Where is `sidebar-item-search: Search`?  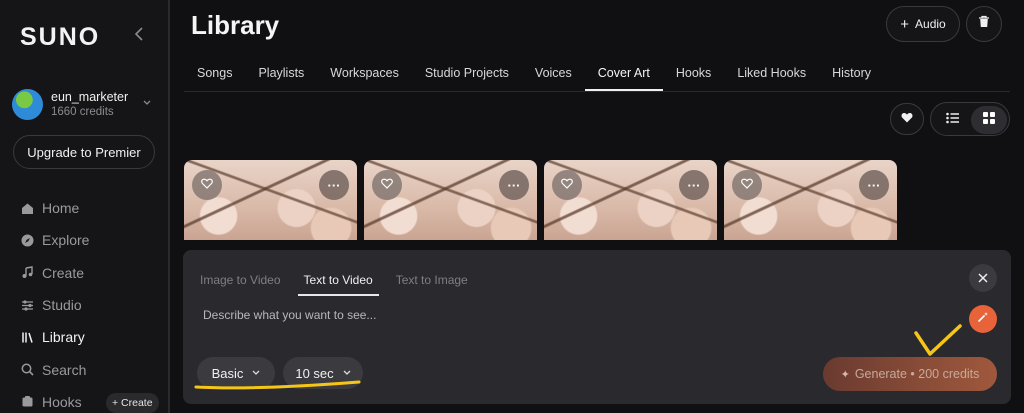
sidebar-item-search: Search is located at coordinates (90, 369).